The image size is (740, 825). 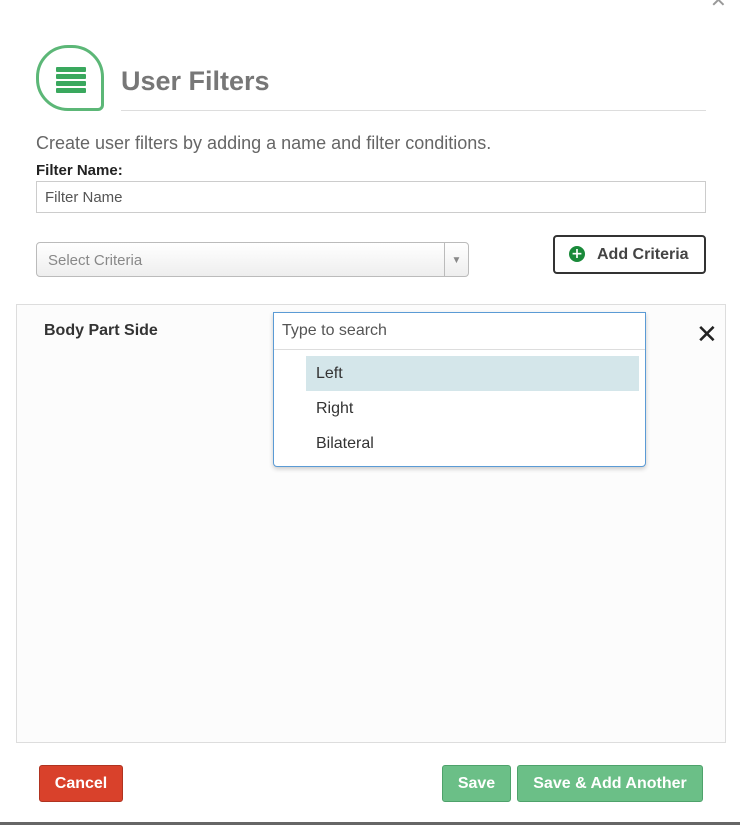 What do you see at coordinates (718, 5) in the screenshot?
I see `close-icon: ✕` at bounding box center [718, 5].